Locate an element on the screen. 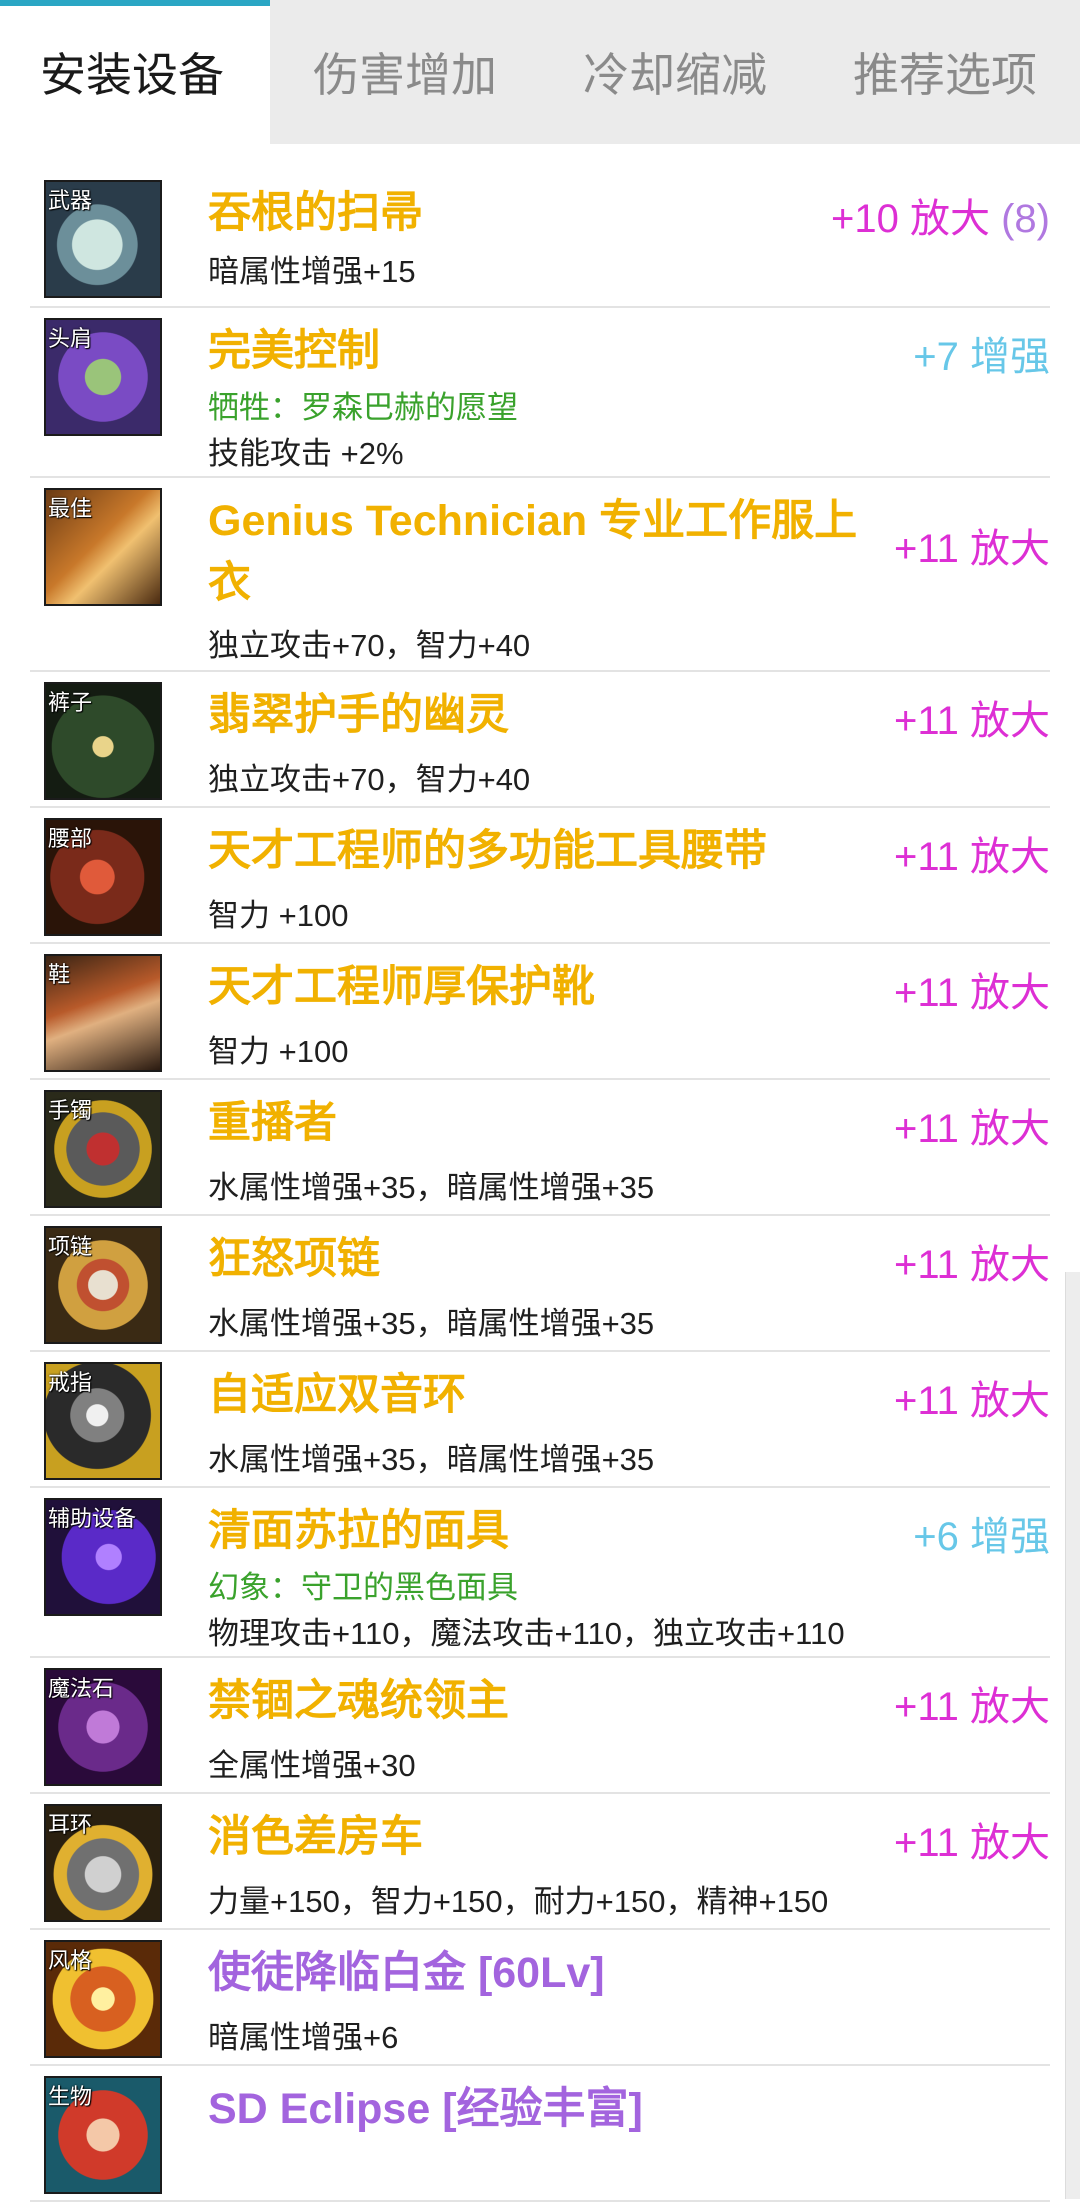 The image size is (1080, 2202). item-name: 翡翠护手的幽灵 is located at coordinates (358, 715).